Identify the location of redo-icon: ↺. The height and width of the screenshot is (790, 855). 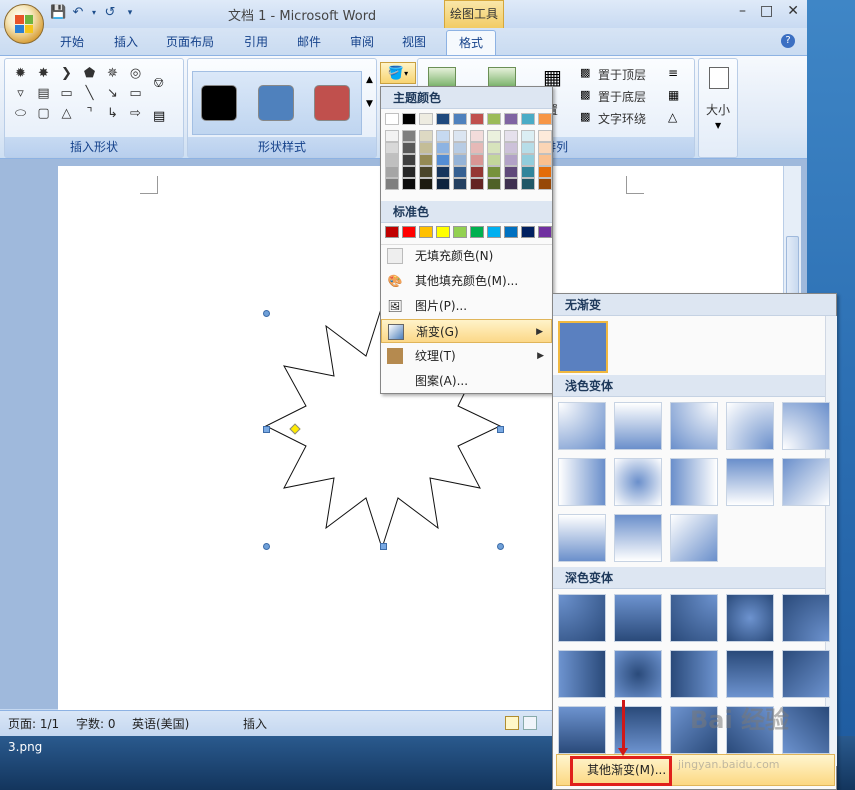
(110, 13).